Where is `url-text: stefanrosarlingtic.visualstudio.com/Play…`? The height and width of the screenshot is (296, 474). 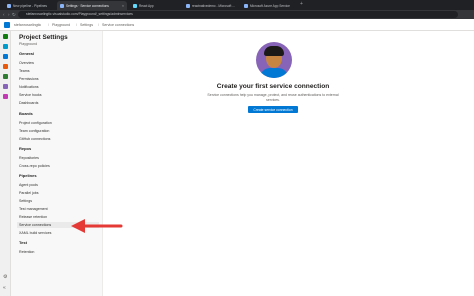
url-text: stefanrosarlingtic.visualstudio.com/Play… is located at coordinates (79, 14).